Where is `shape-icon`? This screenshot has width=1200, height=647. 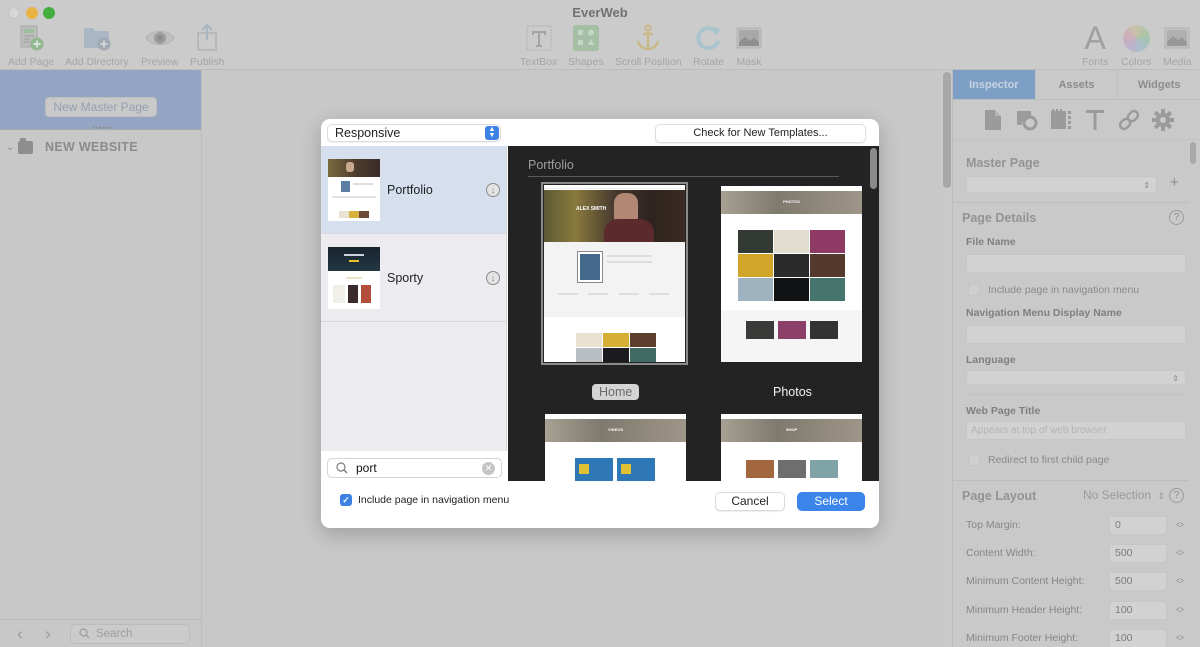
shape-icon is located at coordinates (1027, 120).